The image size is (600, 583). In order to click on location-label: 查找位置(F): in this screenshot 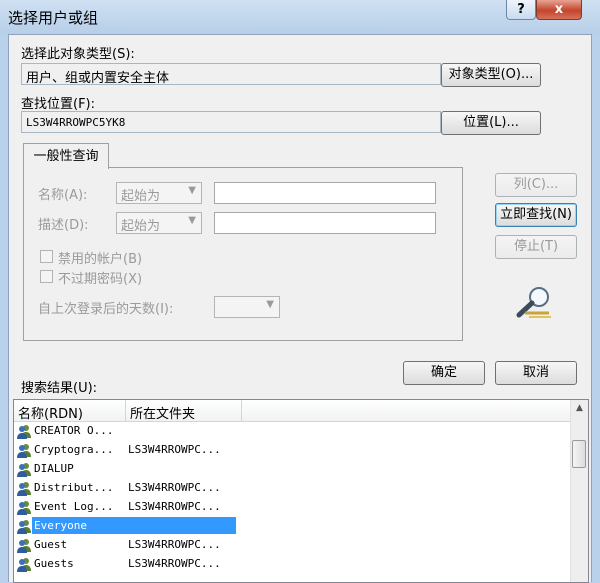, I will do `click(58, 104)`.